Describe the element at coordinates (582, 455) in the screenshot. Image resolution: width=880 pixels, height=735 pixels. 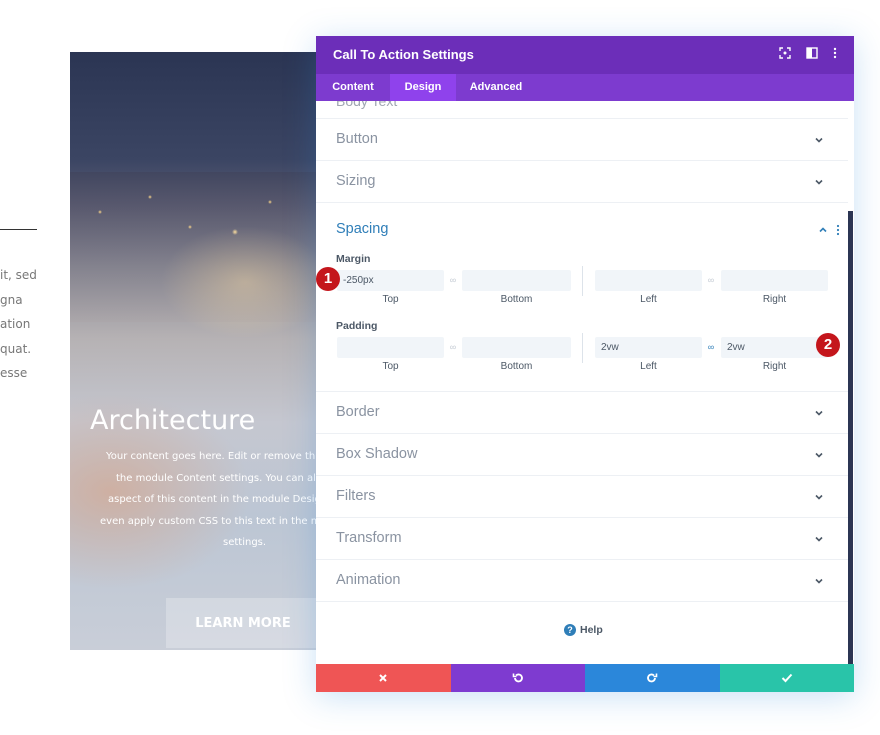
I see `toggle-box-shadow: Box Shadow` at that location.